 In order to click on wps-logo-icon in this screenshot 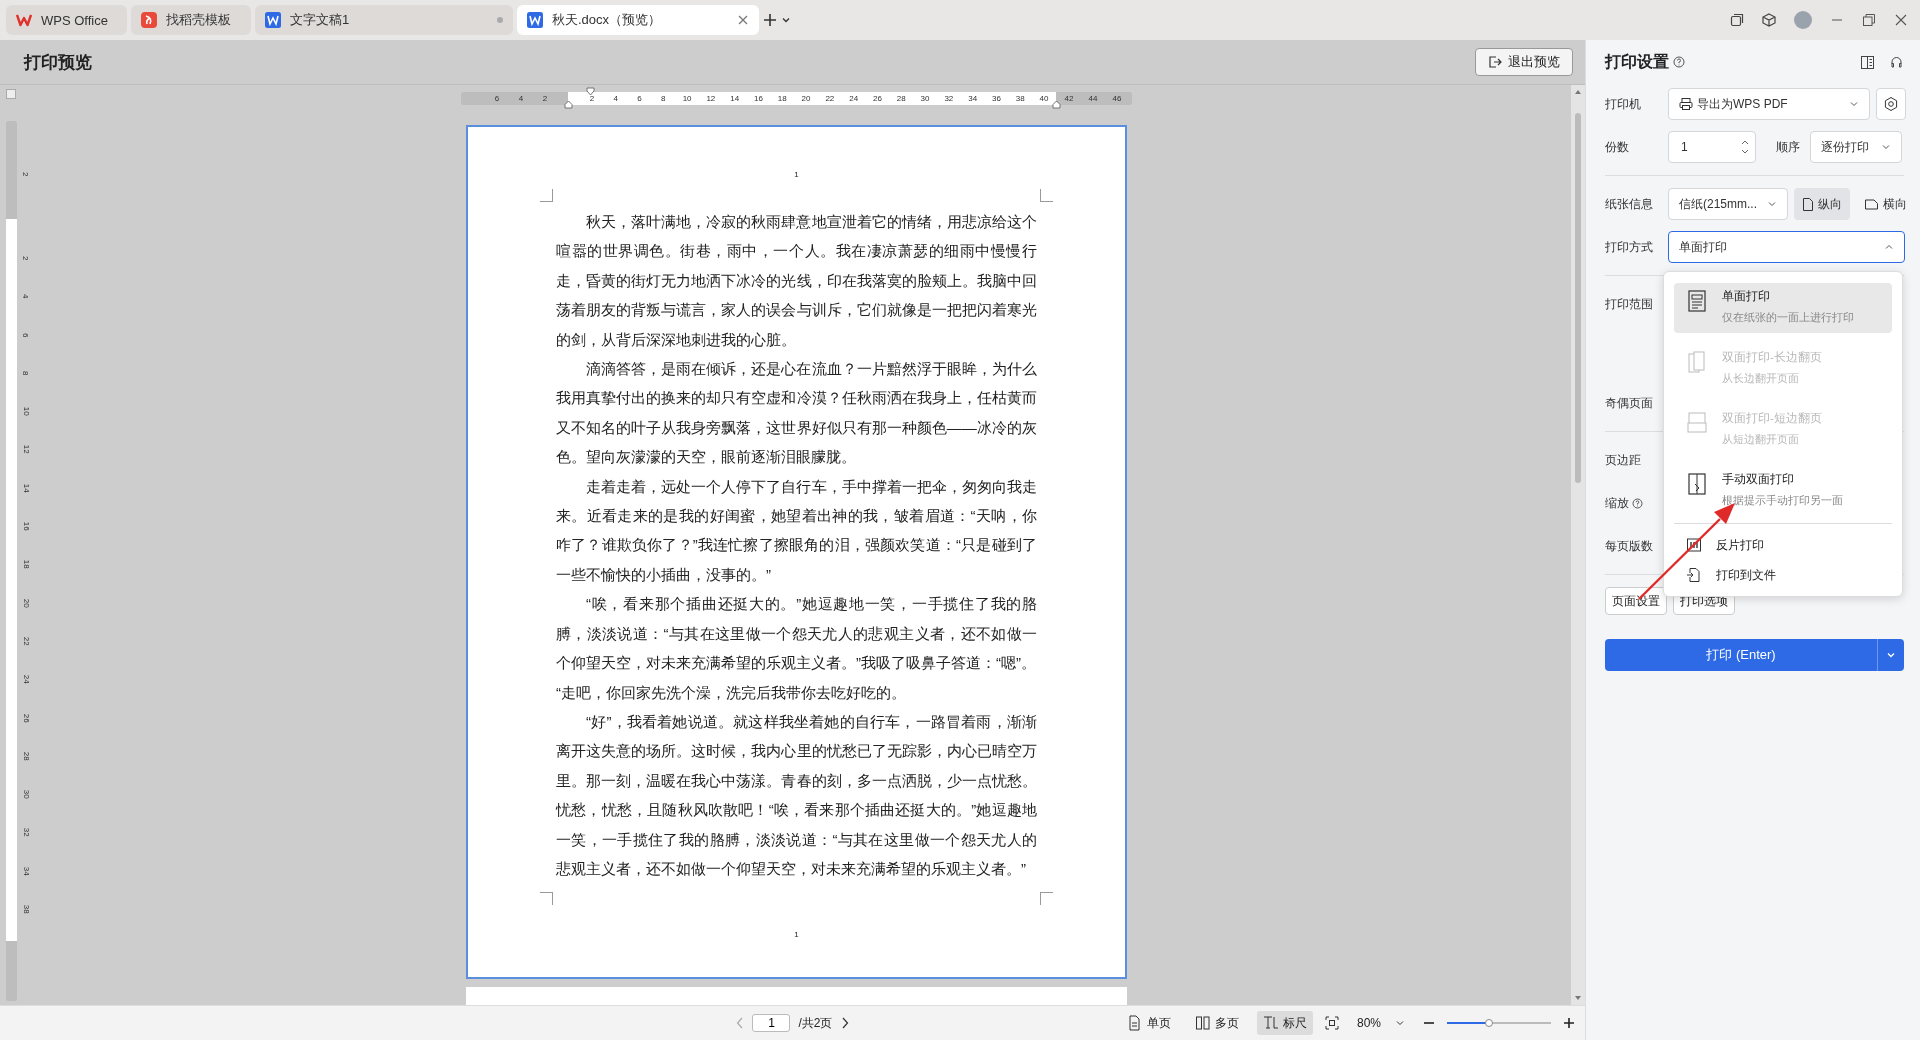, I will do `click(24, 20)`.